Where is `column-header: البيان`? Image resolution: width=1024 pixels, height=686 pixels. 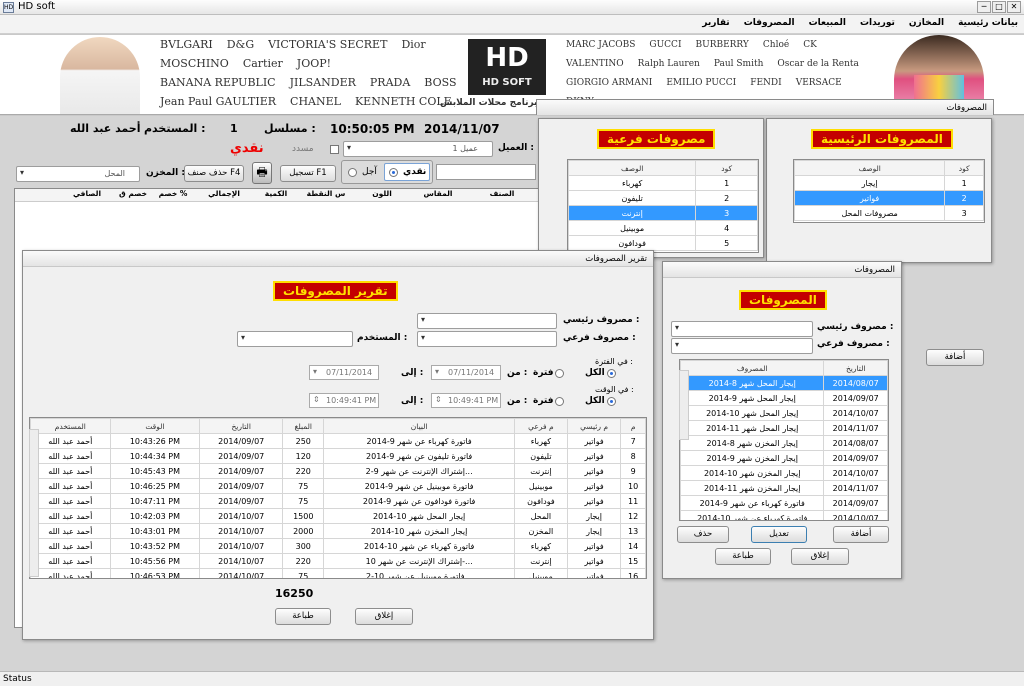
column-header: البيان is located at coordinates (419, 426).